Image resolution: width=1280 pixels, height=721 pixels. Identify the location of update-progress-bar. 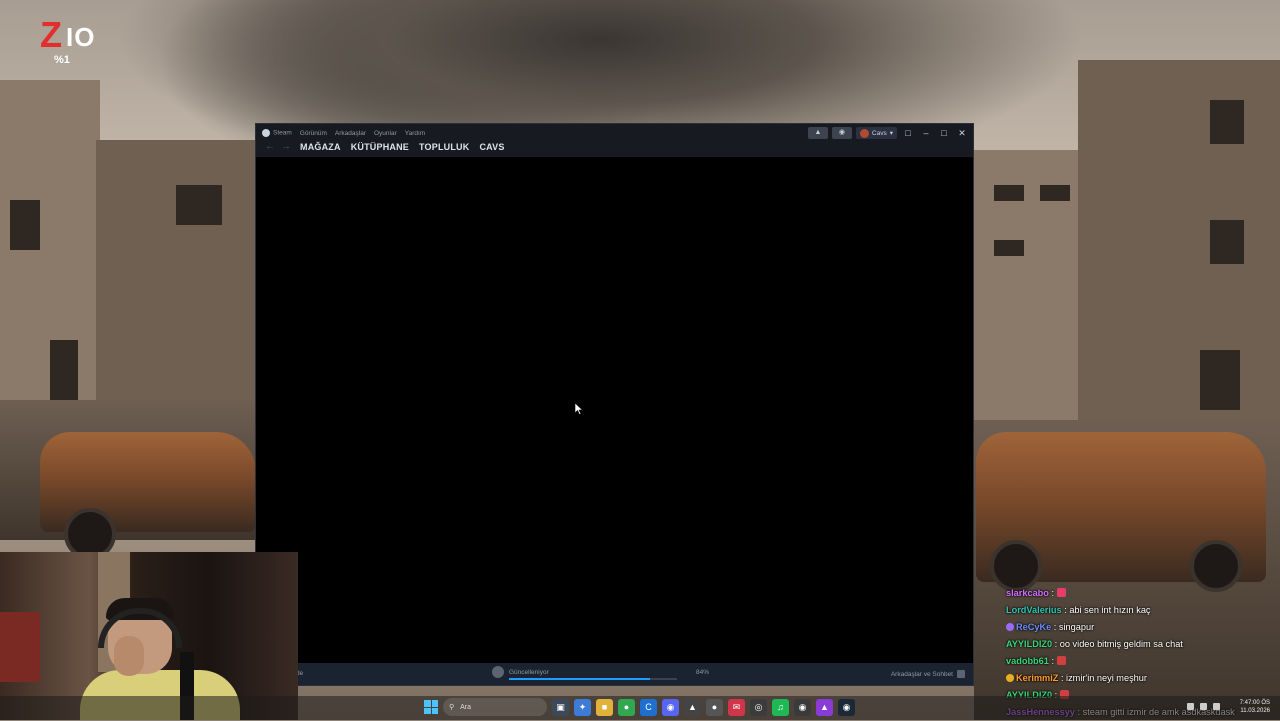
(593, 679).